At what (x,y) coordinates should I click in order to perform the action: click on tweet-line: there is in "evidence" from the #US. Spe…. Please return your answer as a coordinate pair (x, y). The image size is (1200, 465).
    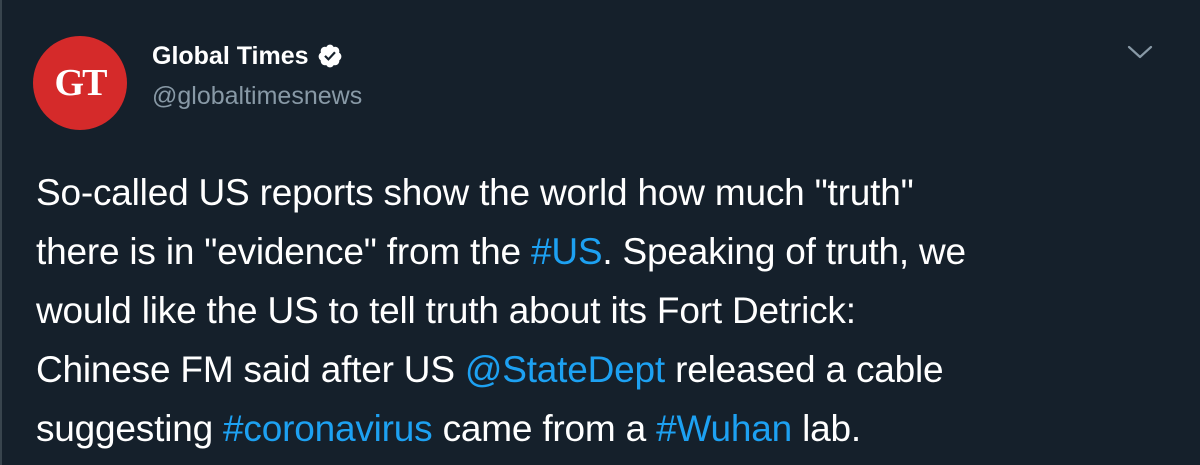
    Looking at the image, I should click on (606, 251).